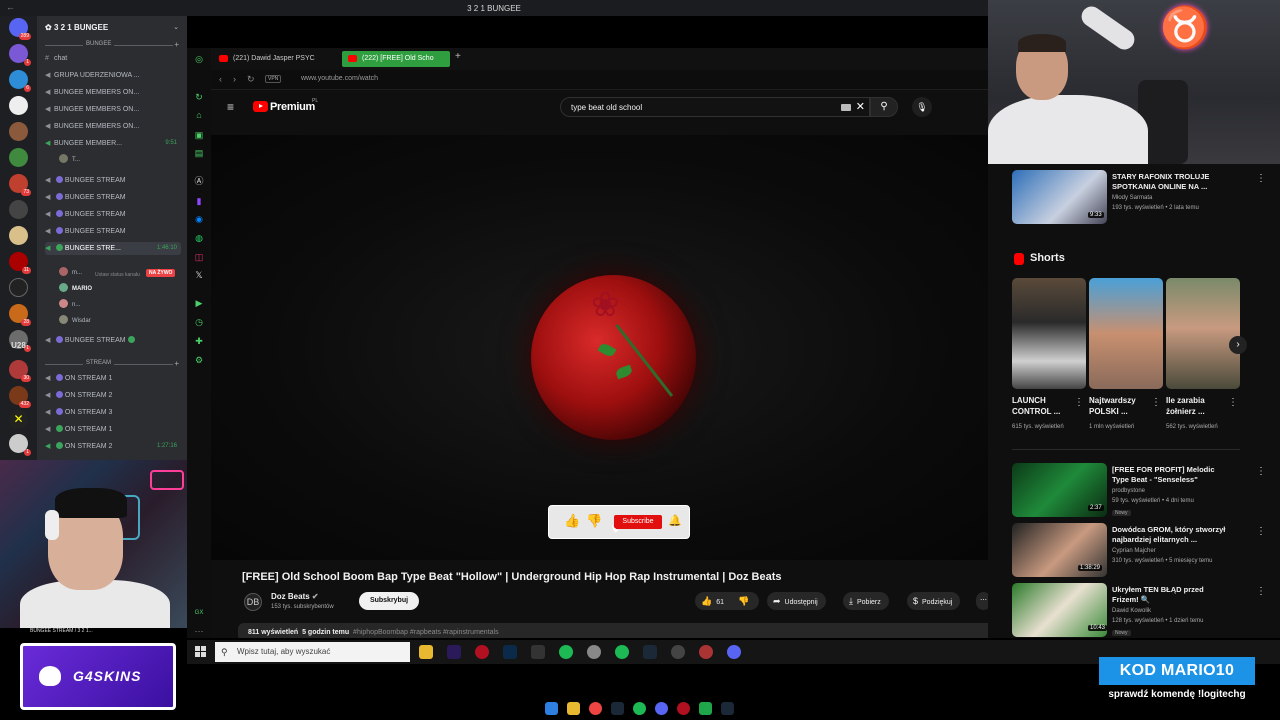 This screenshot has width=1280, height=720. Describe the element at coordinates (199, 97) in the screenshot. I see `refresh-icon: ↻` at that location.